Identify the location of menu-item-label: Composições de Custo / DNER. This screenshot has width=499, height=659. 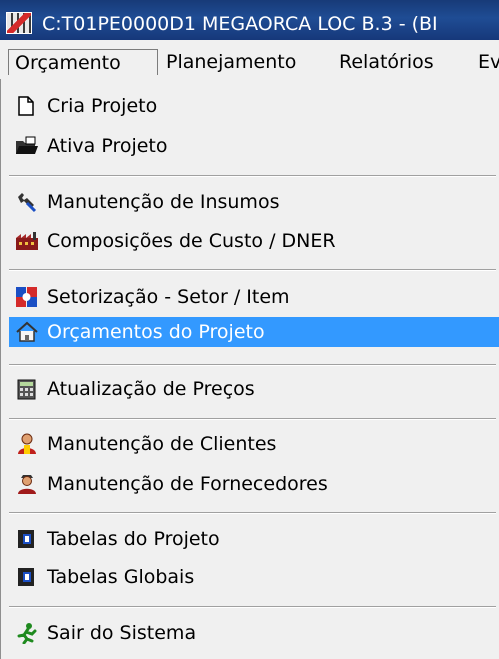
(191, 241).